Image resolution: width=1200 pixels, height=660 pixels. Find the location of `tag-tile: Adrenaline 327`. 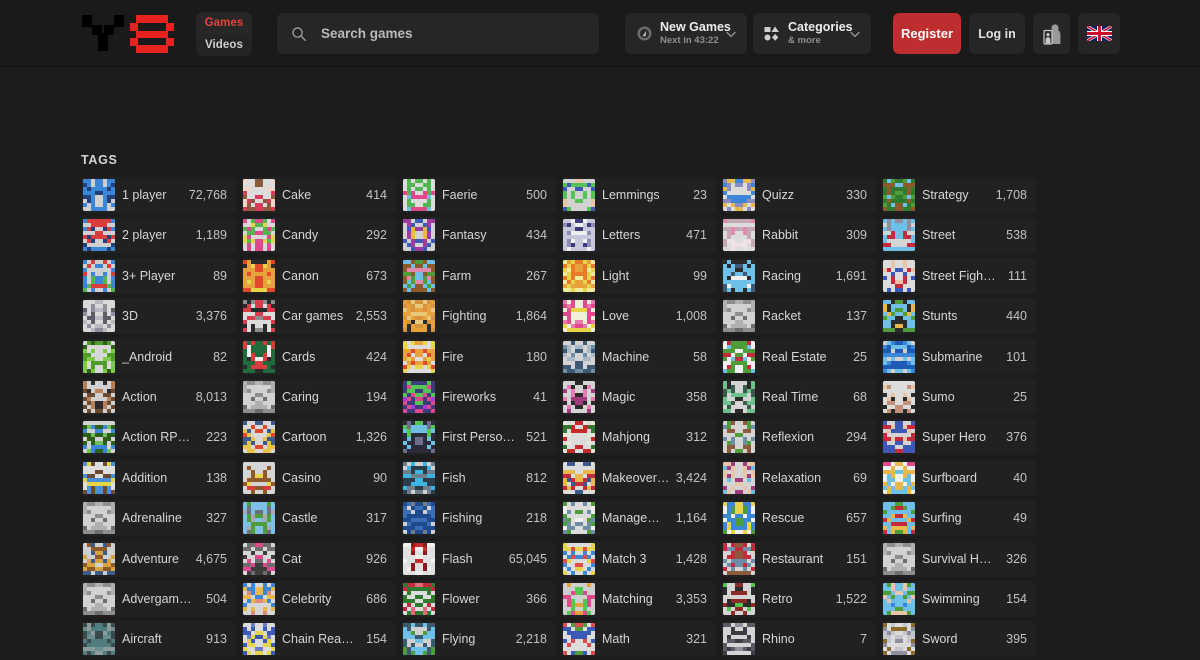

tag-tile: Adrenaline 327 is located at coordinates (158, 518).